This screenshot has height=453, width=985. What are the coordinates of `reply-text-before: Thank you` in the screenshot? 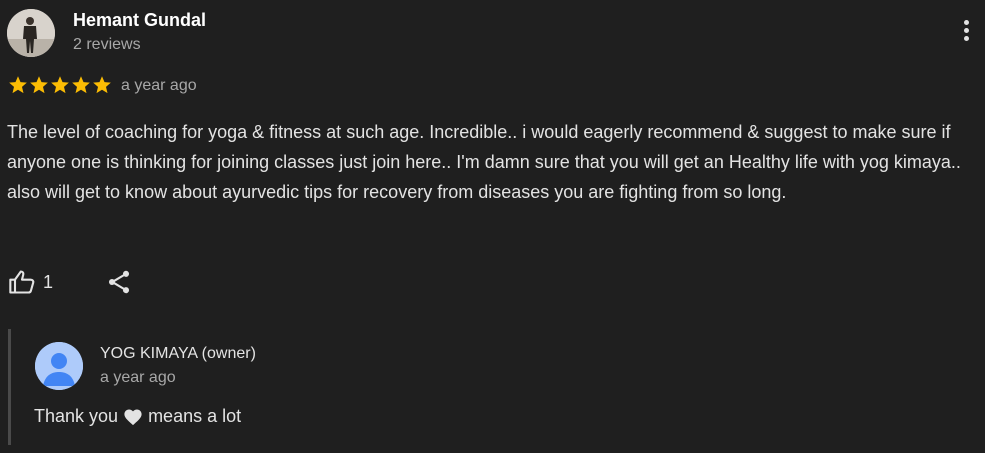 It's located at (76, 416).